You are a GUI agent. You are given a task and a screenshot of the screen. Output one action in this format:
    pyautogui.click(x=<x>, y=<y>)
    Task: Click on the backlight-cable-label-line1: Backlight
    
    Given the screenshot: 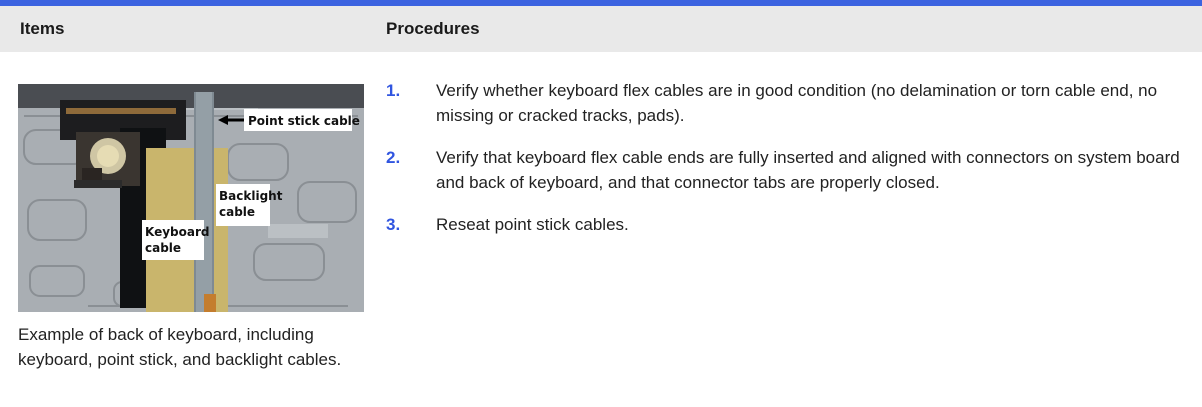 What is the action you would take?
    pyautogui.click(x=251, y=196)
    